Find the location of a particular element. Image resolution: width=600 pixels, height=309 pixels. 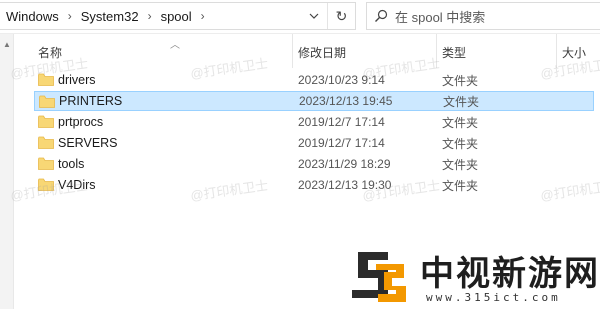

list-item: V4Dirs 2023/12/13 19:30 文件夹 is located at coordinates (314, 185).